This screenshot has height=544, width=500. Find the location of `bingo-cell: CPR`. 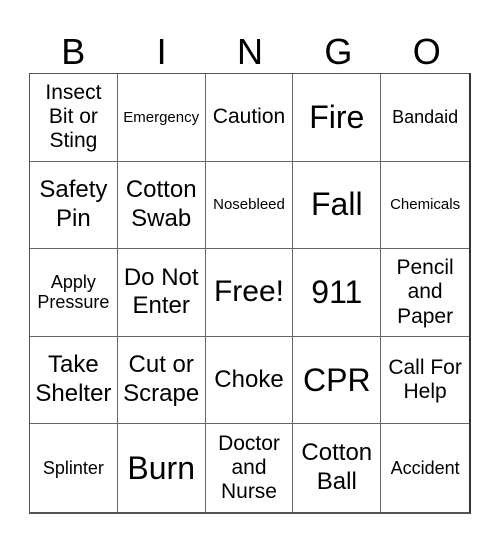

bingo-cell: CPR is located at coordinates (337, 380).